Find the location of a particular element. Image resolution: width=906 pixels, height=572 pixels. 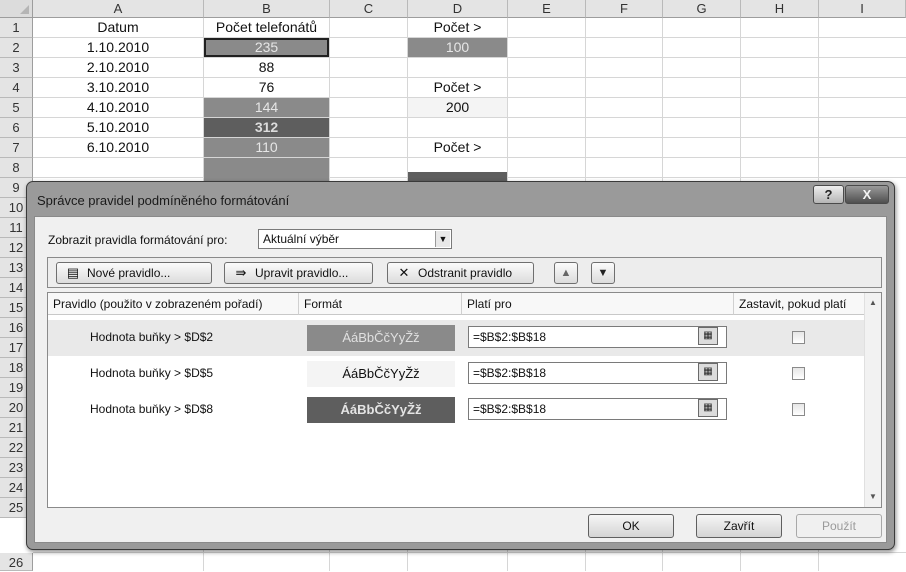

select-all-corner is located at coordinates (16, 9).